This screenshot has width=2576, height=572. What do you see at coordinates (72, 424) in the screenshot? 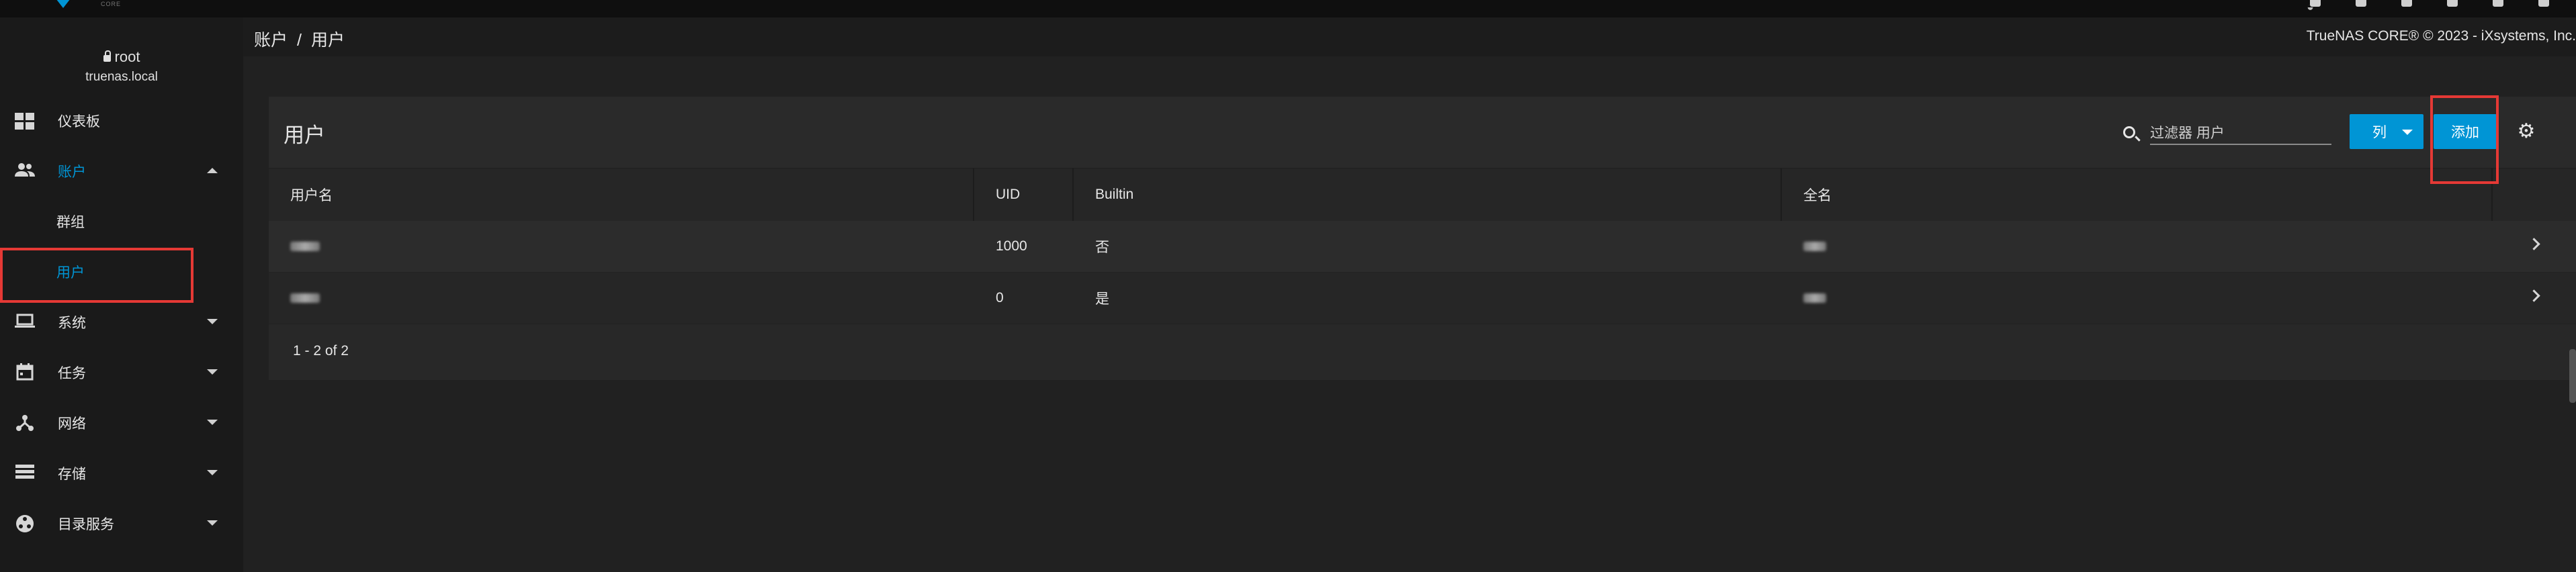
I see `sidebar-item-label: 网络` at bounding box center [72, 424].